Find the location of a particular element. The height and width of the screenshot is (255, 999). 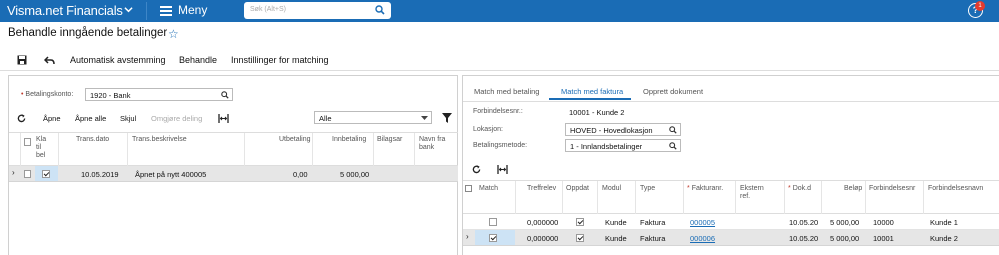

col-match: Match is located at coordinates (488, 189).